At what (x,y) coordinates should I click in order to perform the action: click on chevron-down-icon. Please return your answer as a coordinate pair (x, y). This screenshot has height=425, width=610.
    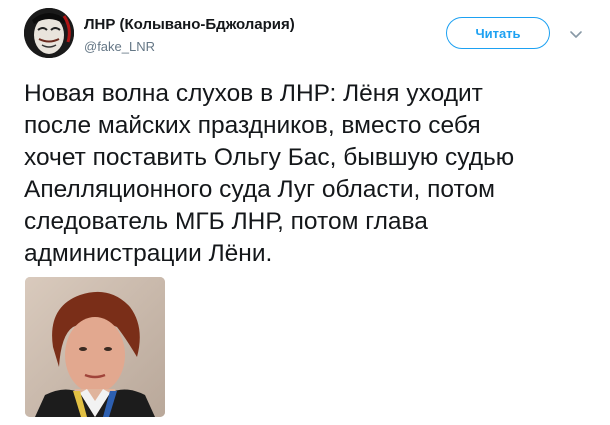
    Looking at the image, I should click on (576, 34).